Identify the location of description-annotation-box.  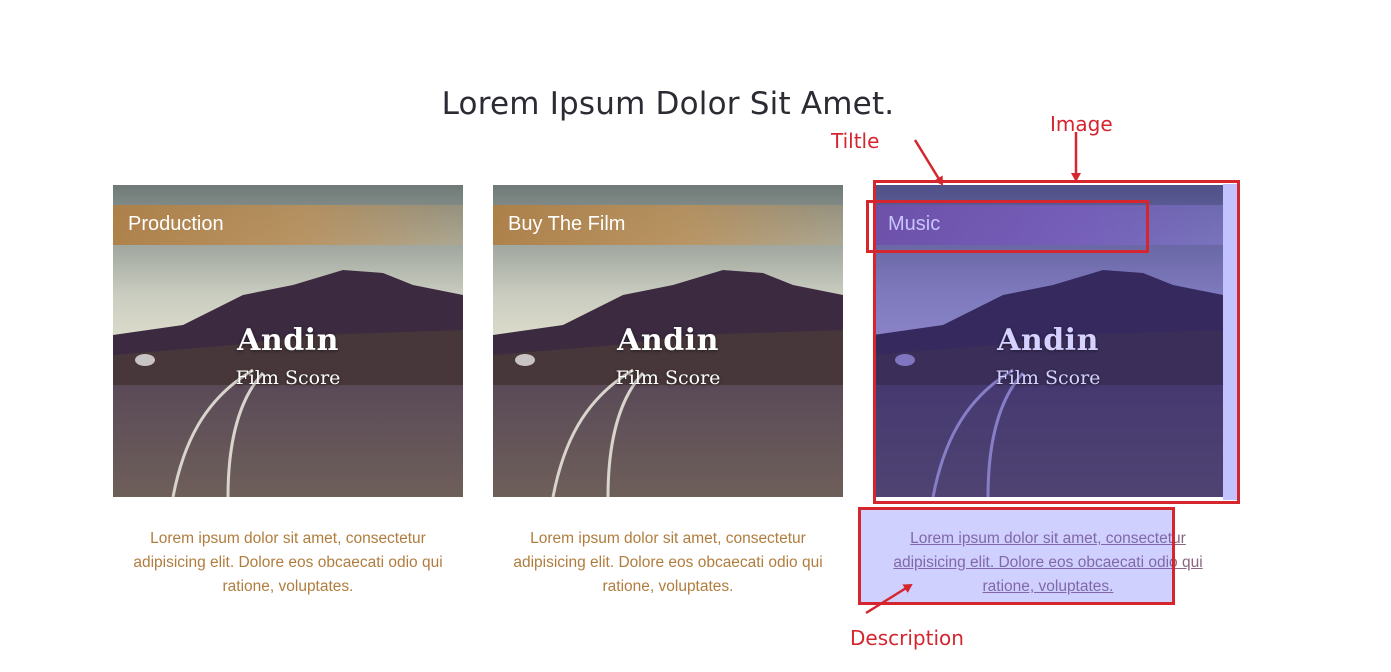
(1016, 556).